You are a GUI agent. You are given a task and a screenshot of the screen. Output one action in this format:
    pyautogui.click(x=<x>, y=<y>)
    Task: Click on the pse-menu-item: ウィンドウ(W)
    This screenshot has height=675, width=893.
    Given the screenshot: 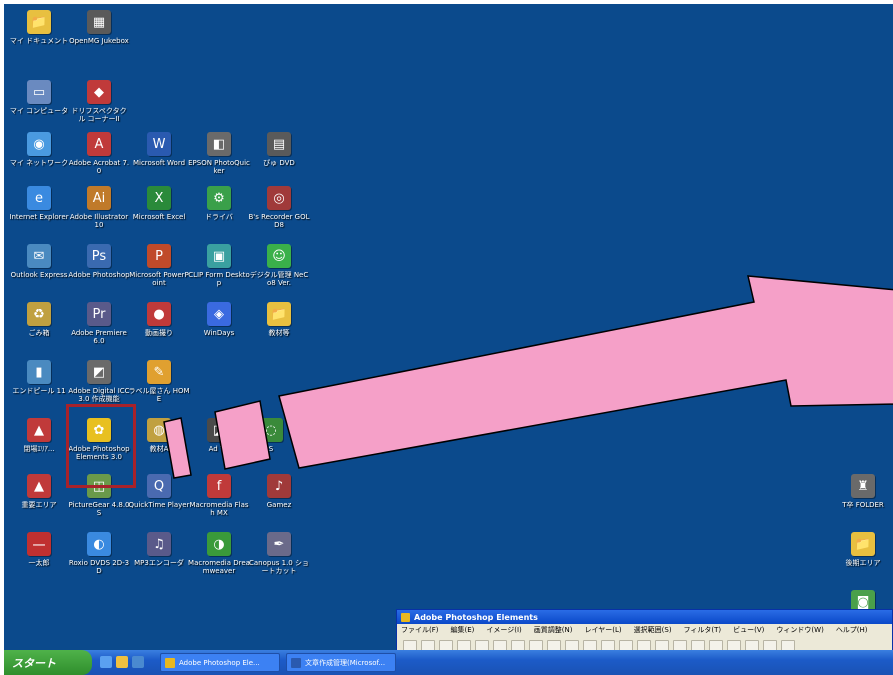 What is the action you would take?
    pyautogui.click(x=799, y=630)
    